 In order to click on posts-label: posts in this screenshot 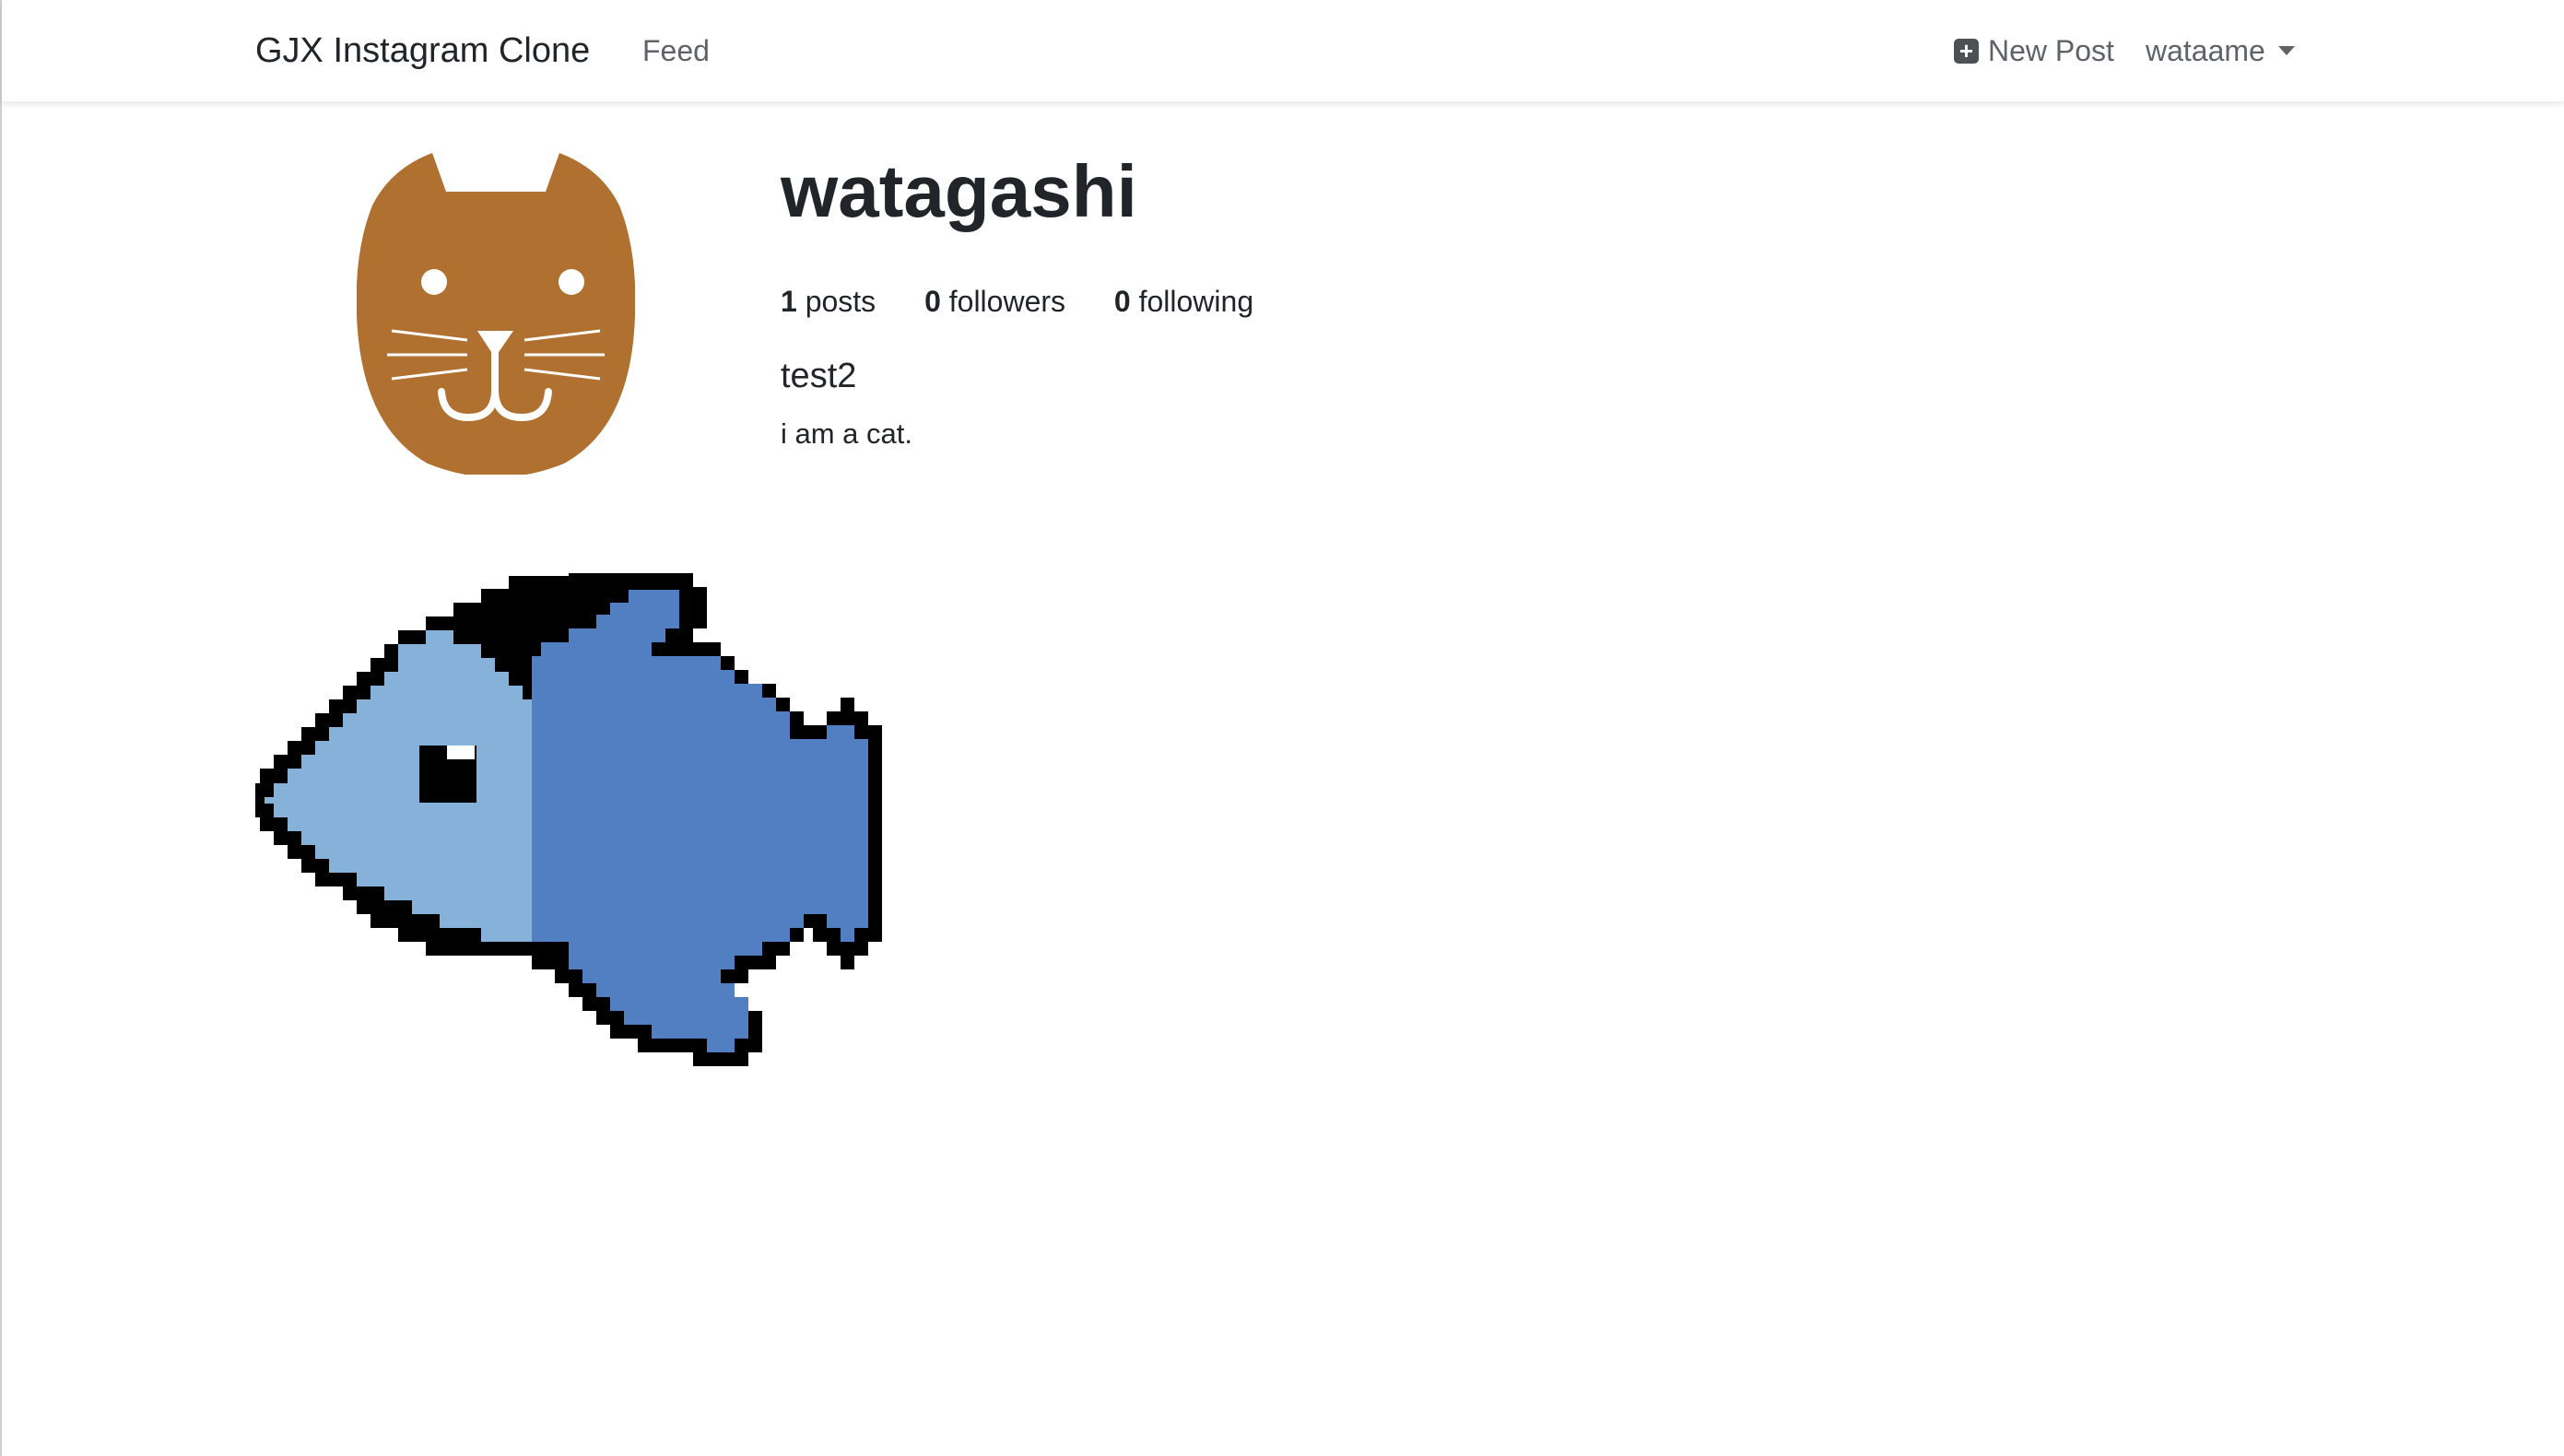, I will do `click(841, 301)`.